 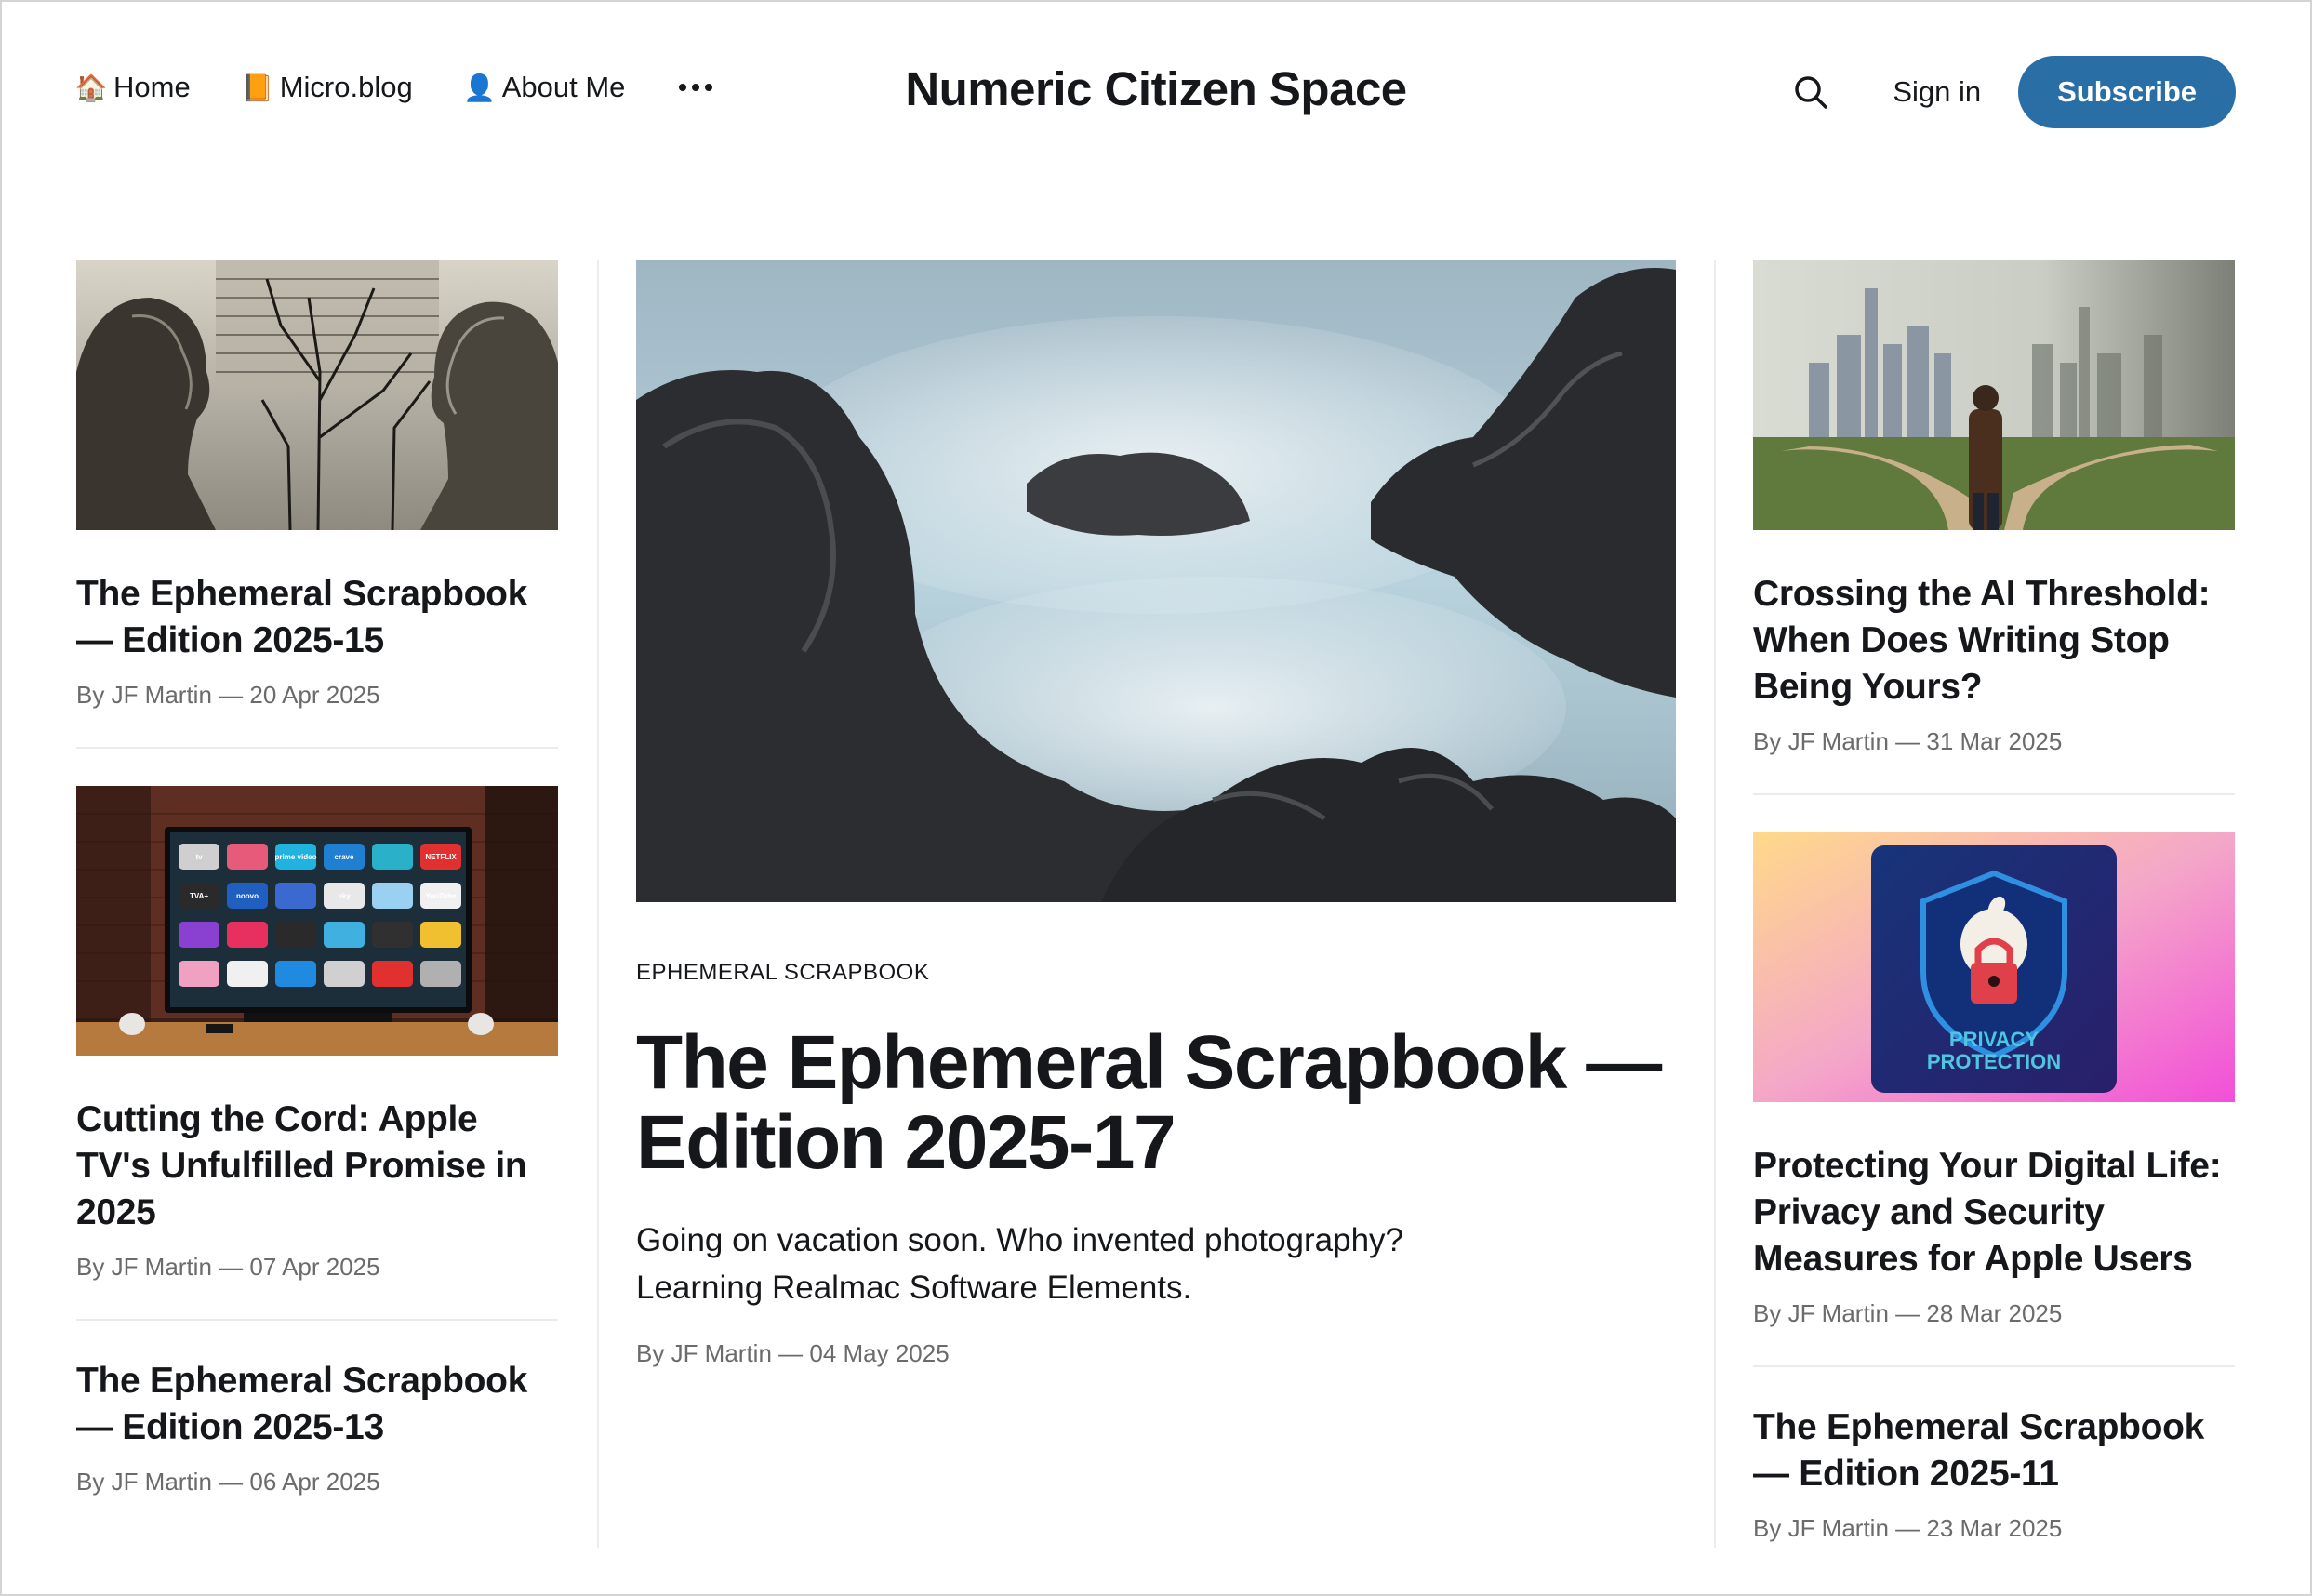 What do you see at coordinates (91, 88) in the screenshot?
I see `house-icon: 🏠` at bounding box center [91, 88].